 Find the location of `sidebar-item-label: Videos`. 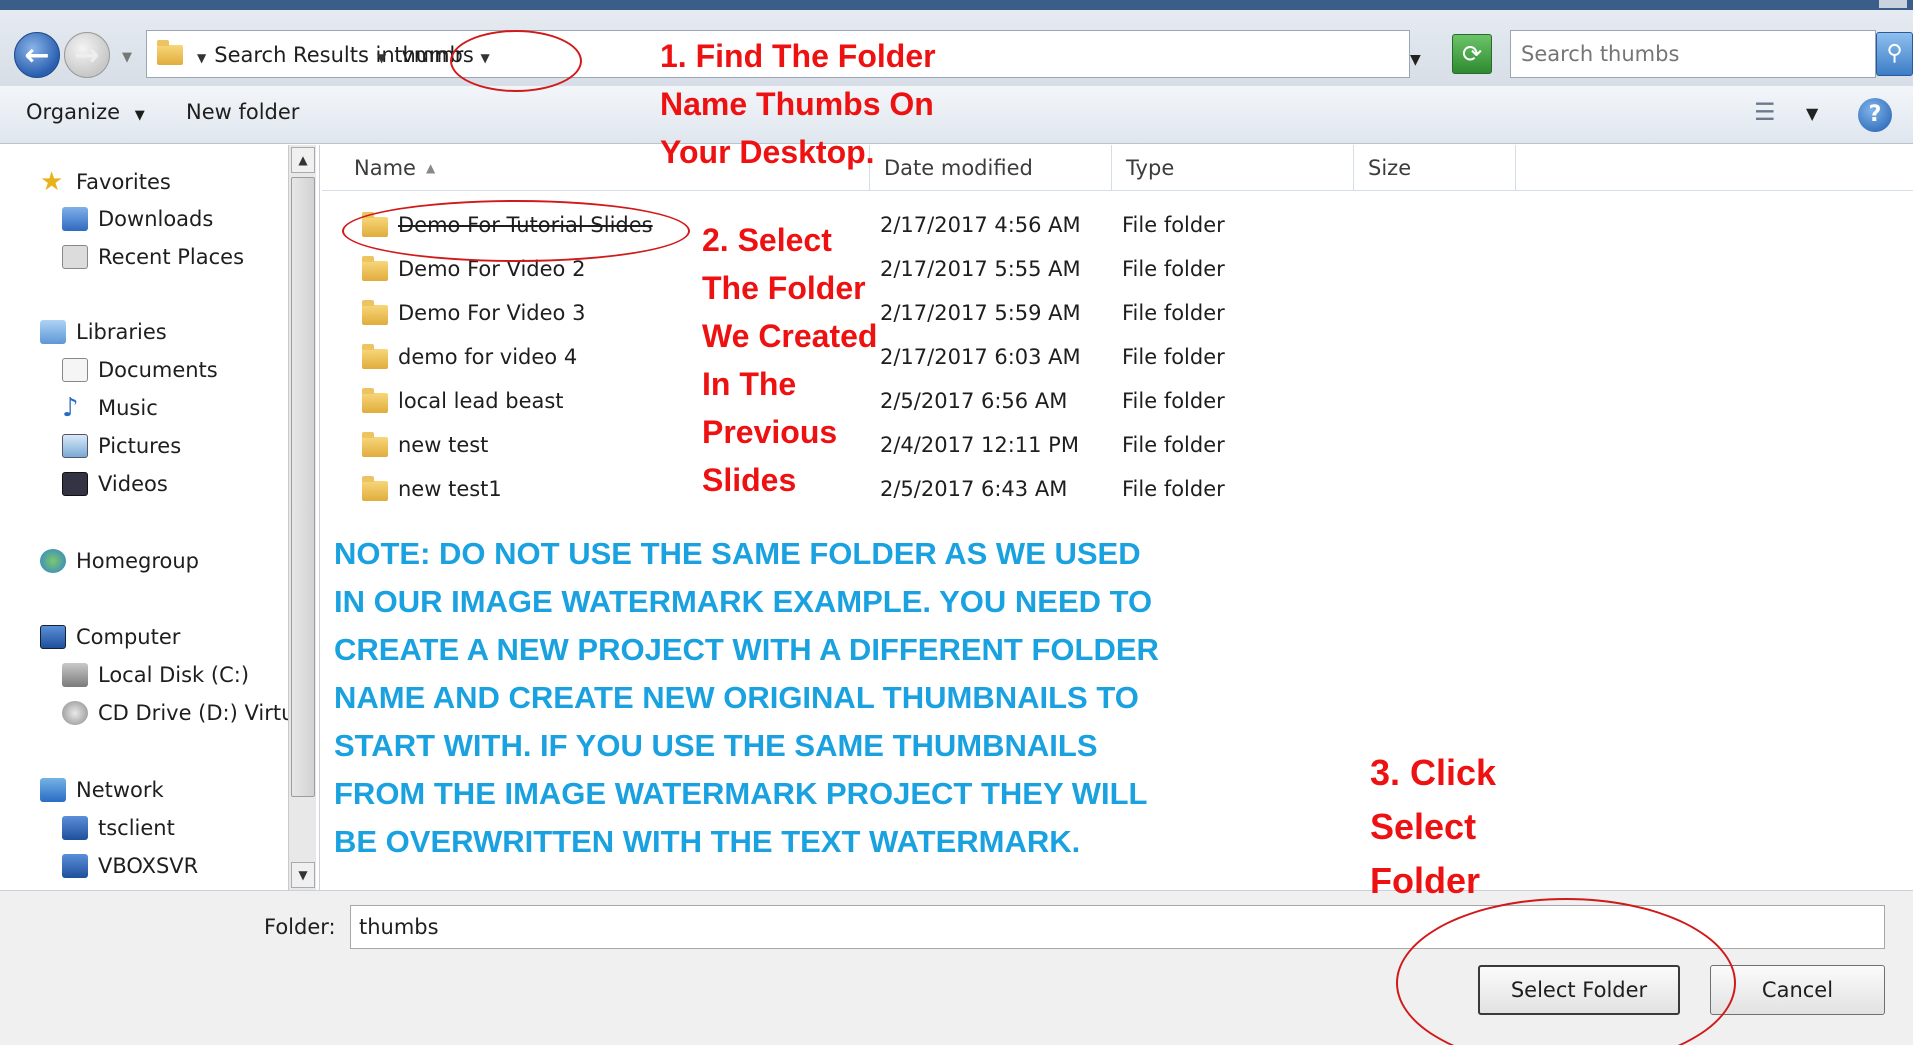

sidebar-item-label: Videos is located at coordinates (133, 484).